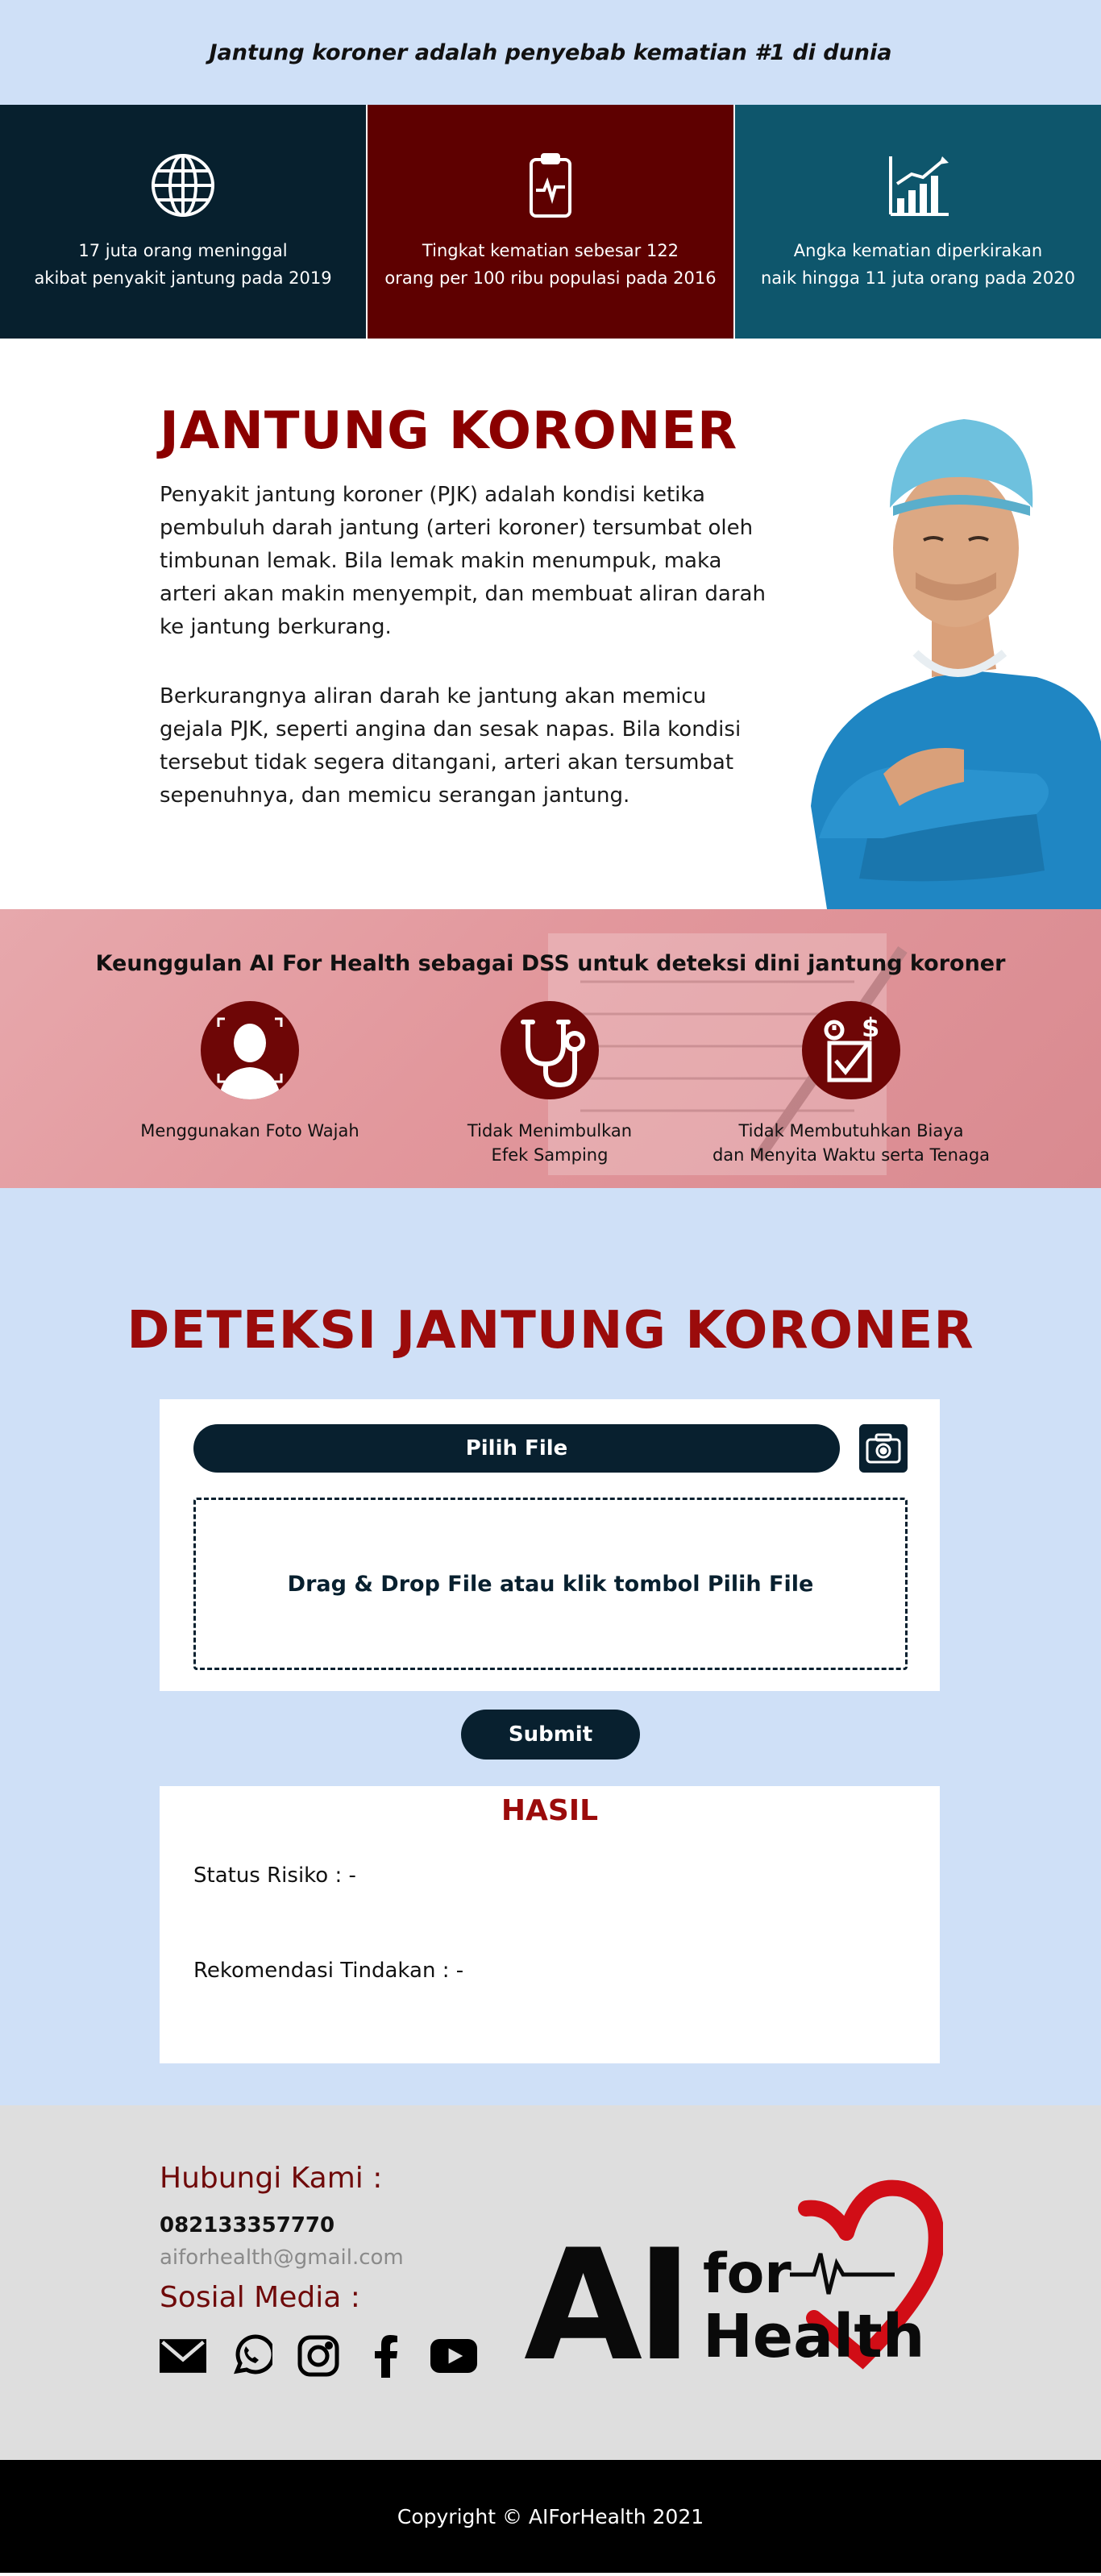  I want to click on globe-icon, so click(183, 185).